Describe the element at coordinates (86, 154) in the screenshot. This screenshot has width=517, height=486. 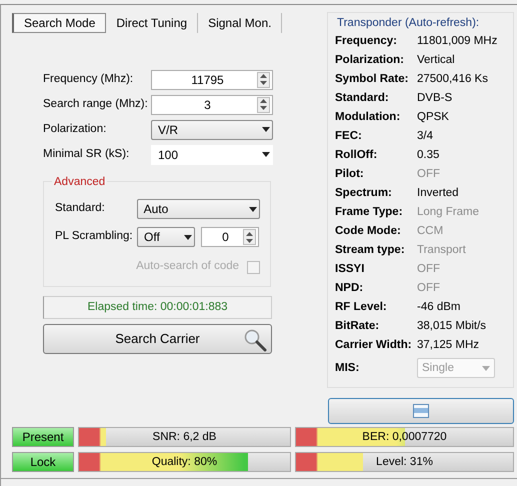
I see `field-label: Minimal SR (kS):` at that location.